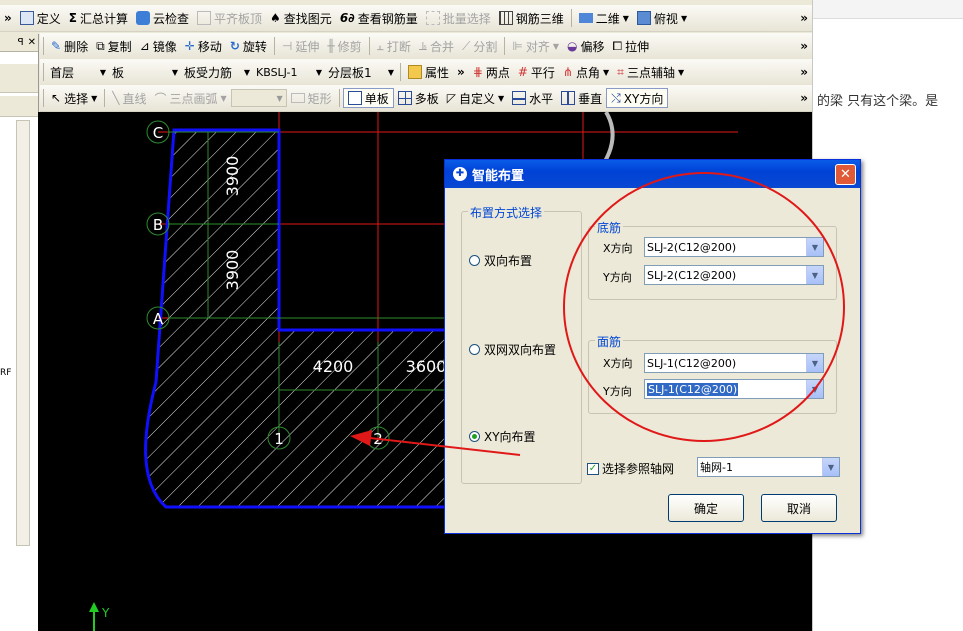  I want to click on single-slab-button: 单板, so click(368, 98).